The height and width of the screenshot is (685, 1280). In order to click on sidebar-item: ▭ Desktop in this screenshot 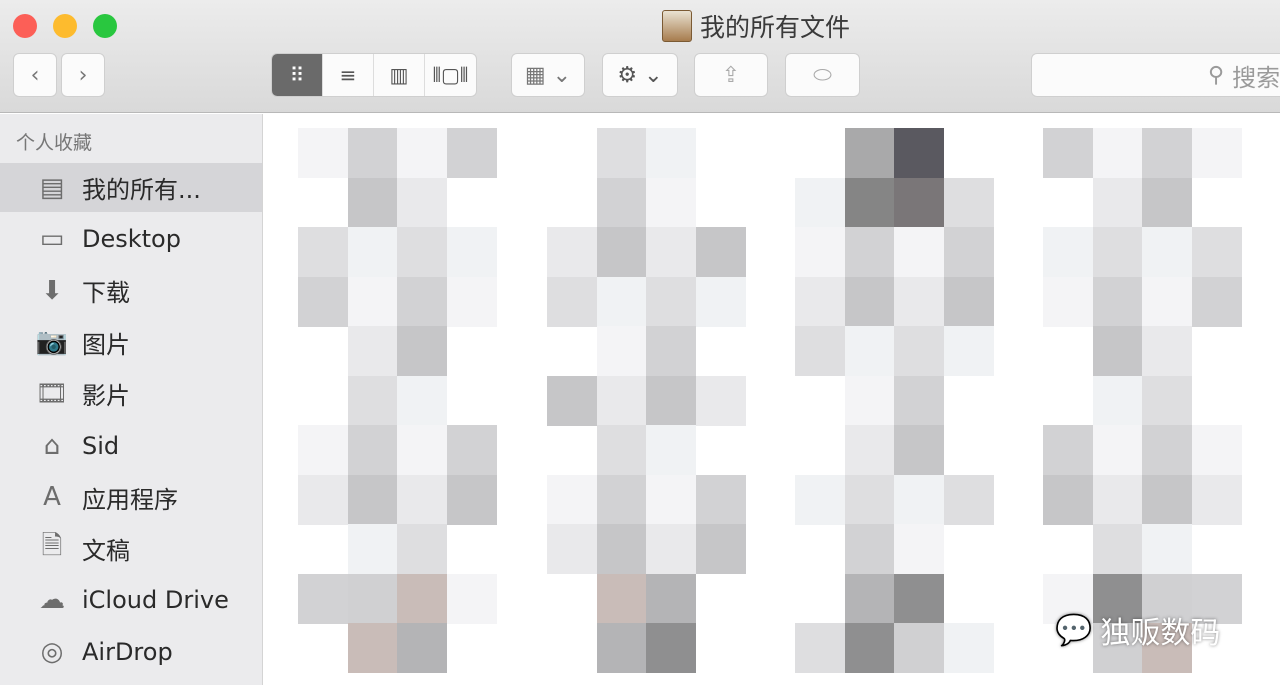, I will do `click(131, 239)`.